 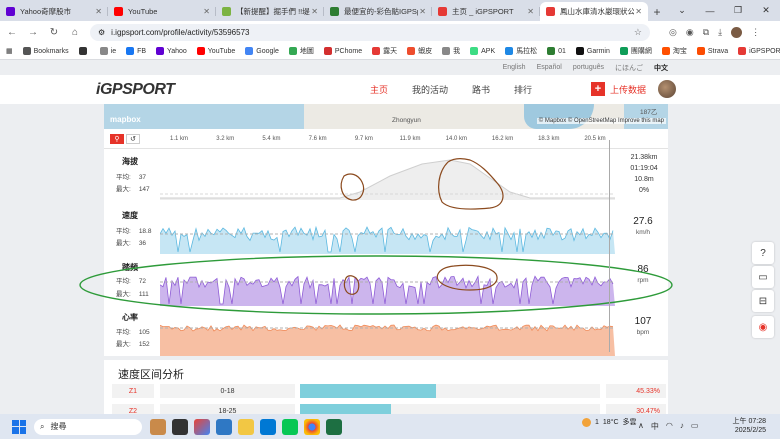 I want to click on browser-tab: 主页 _ iGPSPORT ✕, so click(x=486, y=11).